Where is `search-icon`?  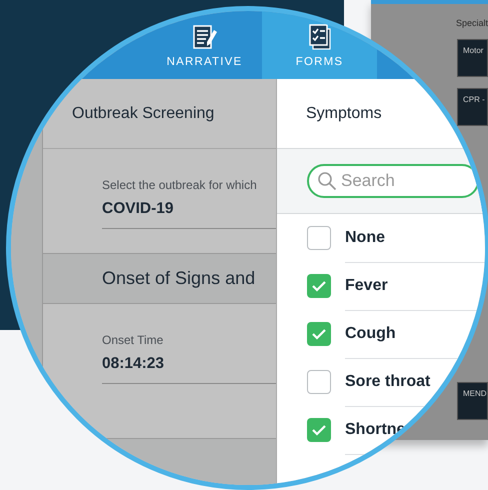
search-icon is located at coordinates (327, 181).